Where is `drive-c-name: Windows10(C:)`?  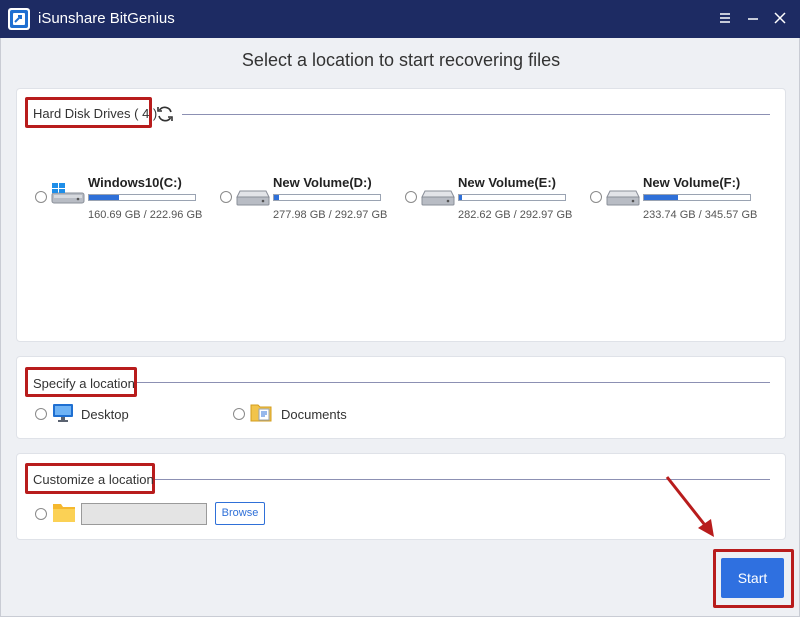
drive-c-name: Windows10(C:) is located at coordinates (135, 182).